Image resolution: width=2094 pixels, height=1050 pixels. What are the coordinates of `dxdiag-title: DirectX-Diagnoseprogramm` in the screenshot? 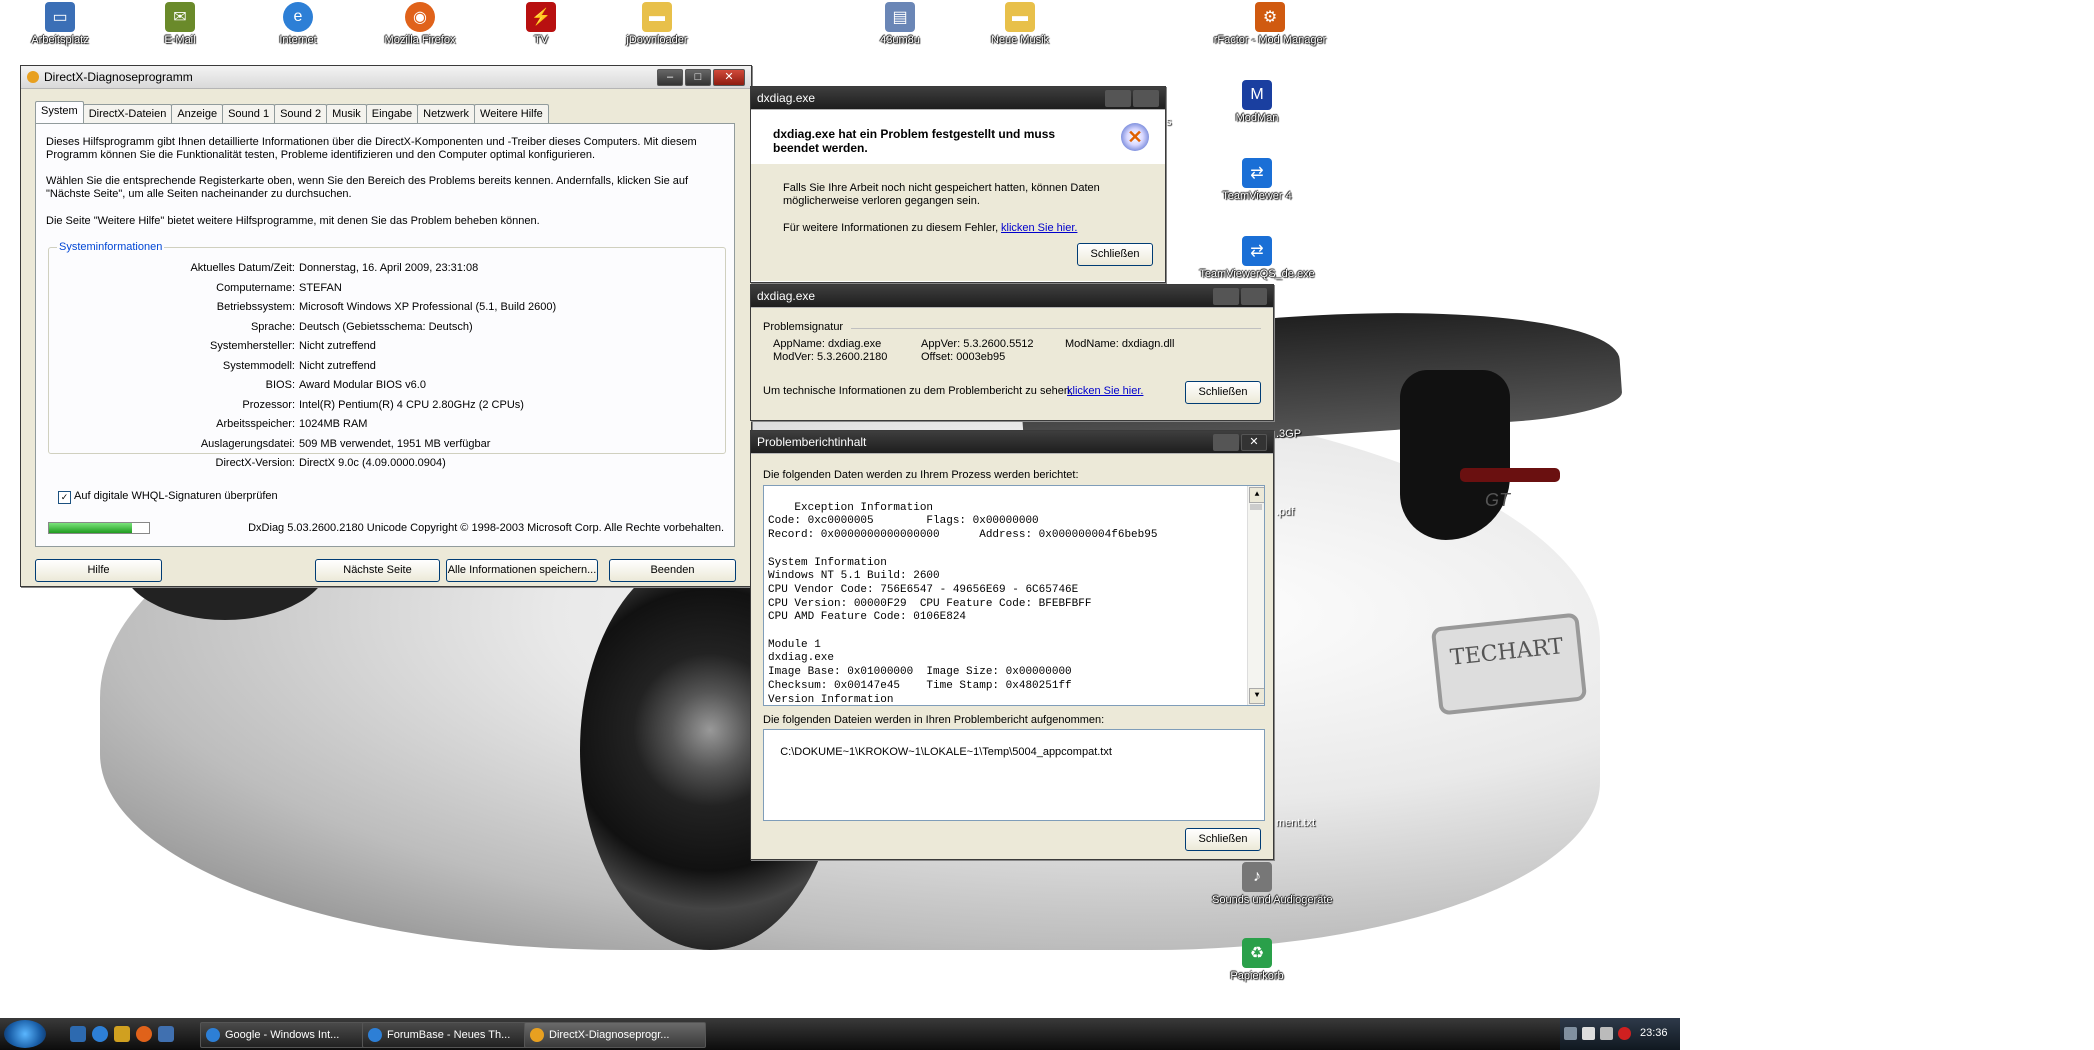 It's located at (118, 77).